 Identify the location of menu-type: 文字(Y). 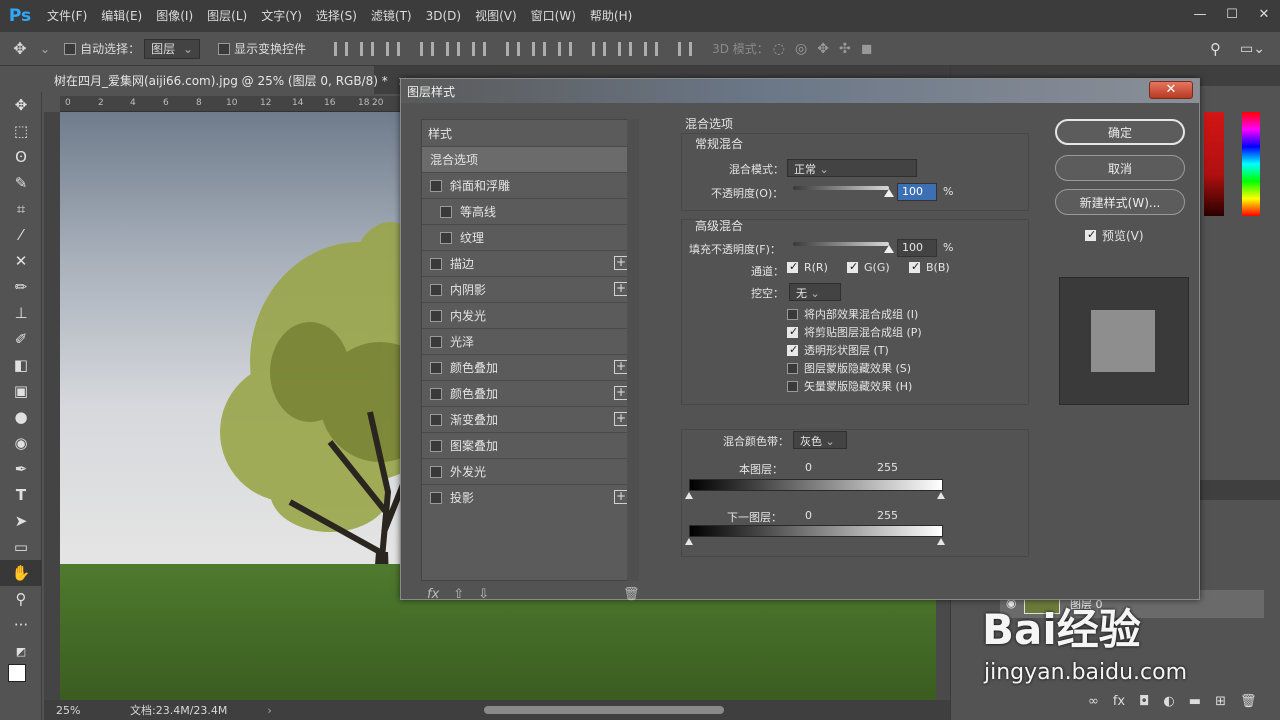
(281, 16).